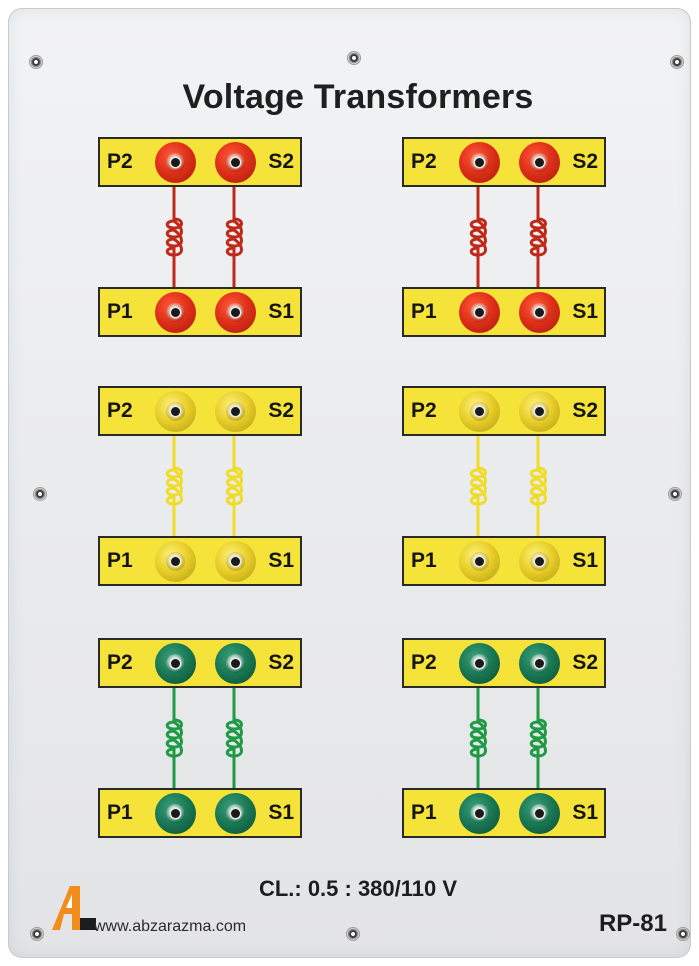 This screenshot has width=699, height=966. Describe the element at coordinates (504, 411) in the screenshot. I see `terminal-block-primary-4: P2 S2` at that location.